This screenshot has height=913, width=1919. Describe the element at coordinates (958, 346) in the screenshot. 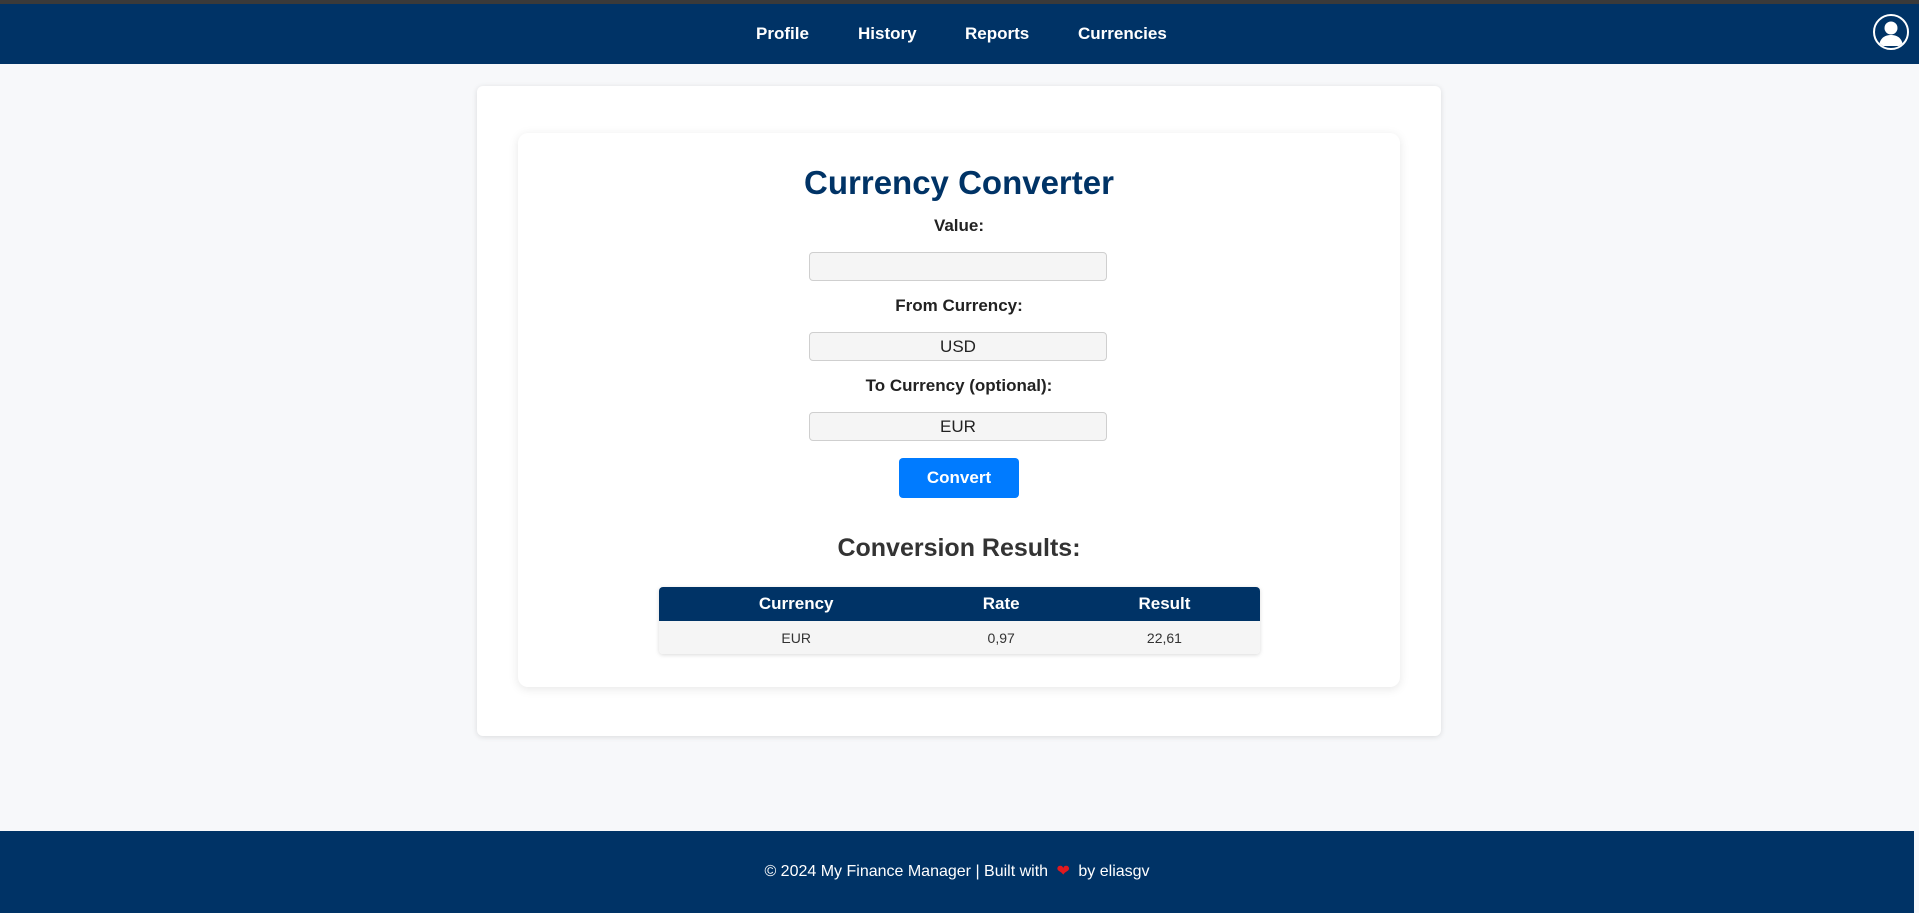

I see `from-currency-field: USD` at that location.